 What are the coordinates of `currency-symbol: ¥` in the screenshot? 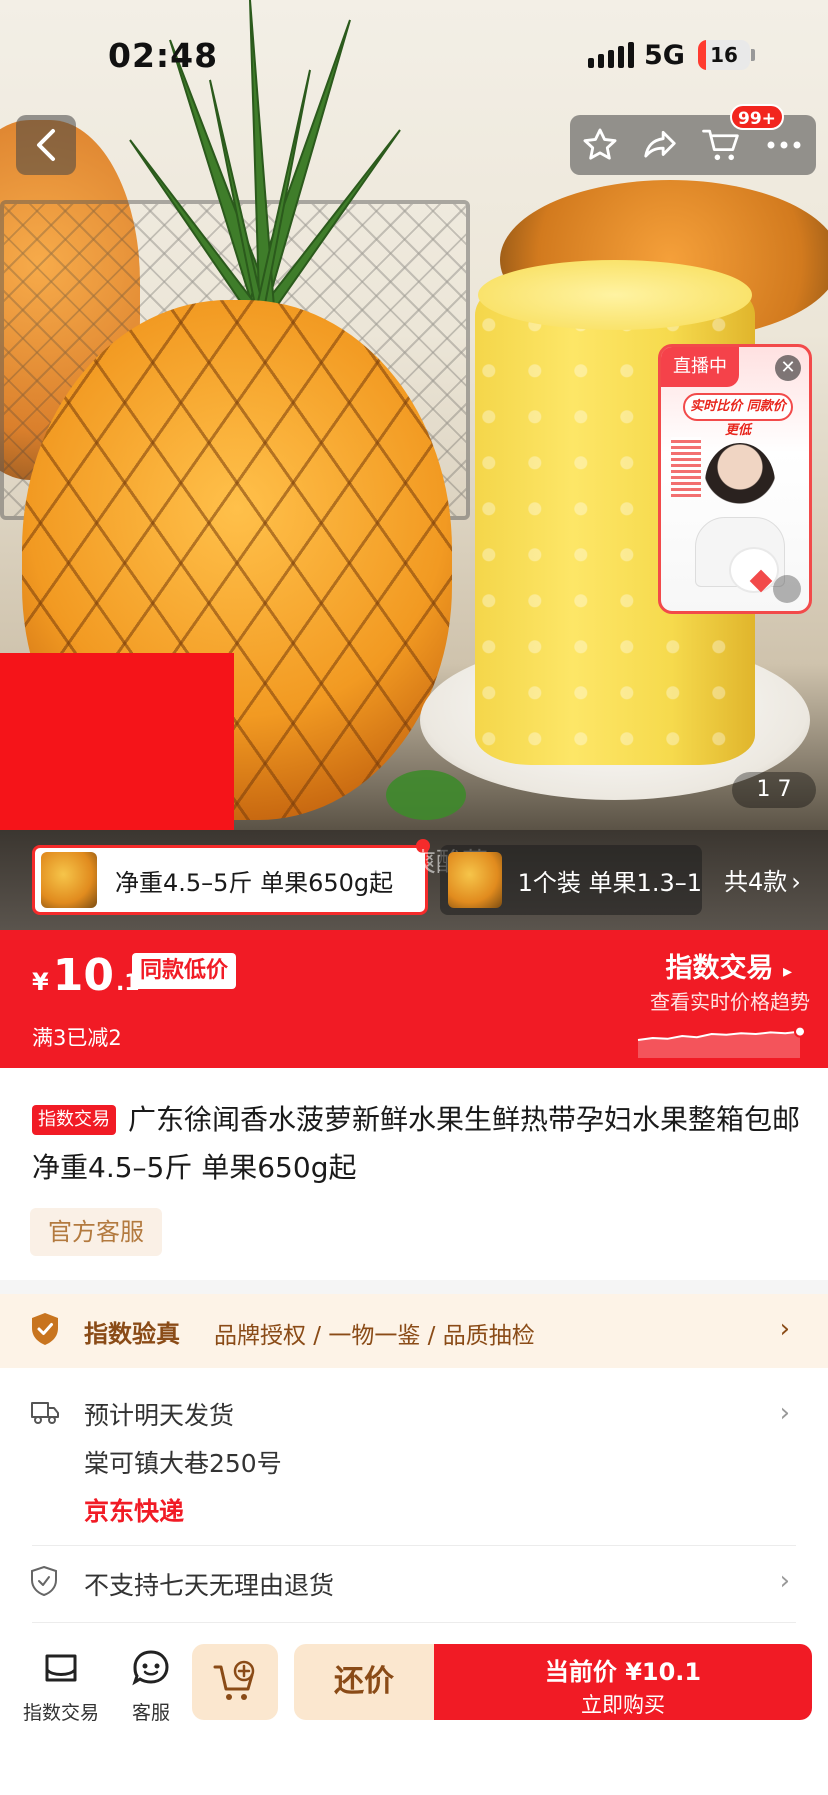 It's located at (40, 982).